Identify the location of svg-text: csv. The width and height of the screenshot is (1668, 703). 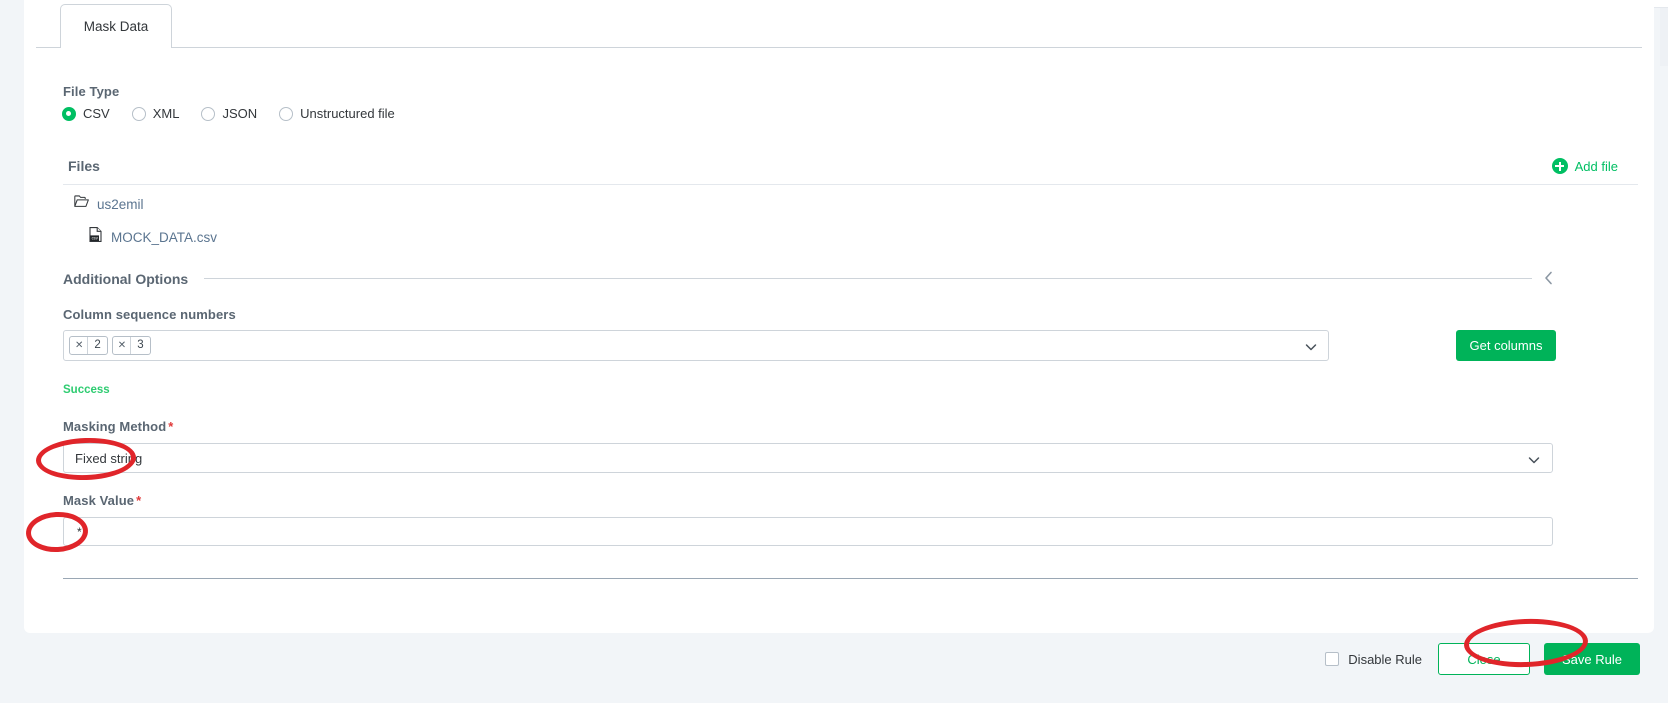
(95, 238).